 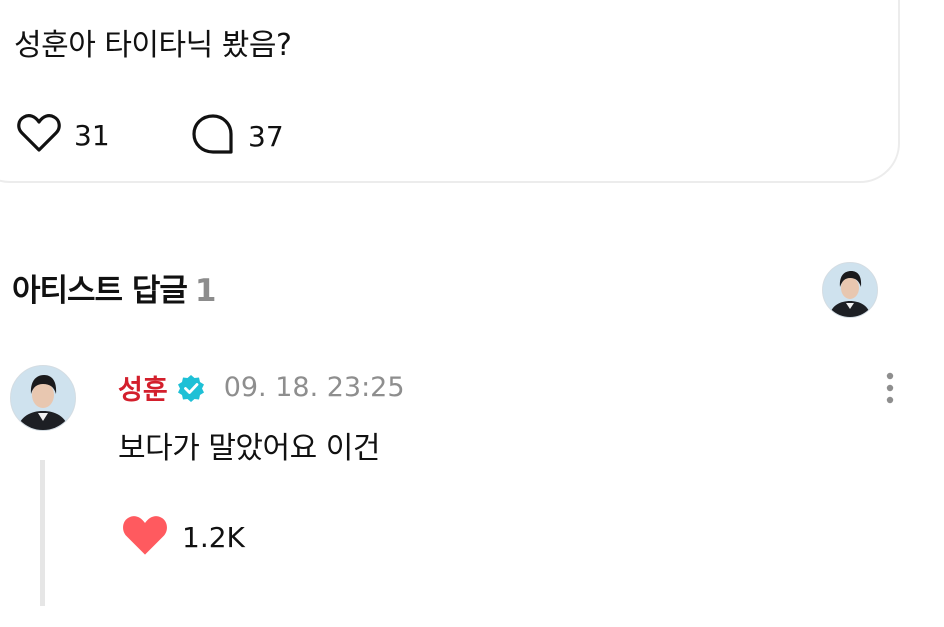 I want to click on reply-timestamp: 09. 18. 23:25, so click(x=314, y=387).